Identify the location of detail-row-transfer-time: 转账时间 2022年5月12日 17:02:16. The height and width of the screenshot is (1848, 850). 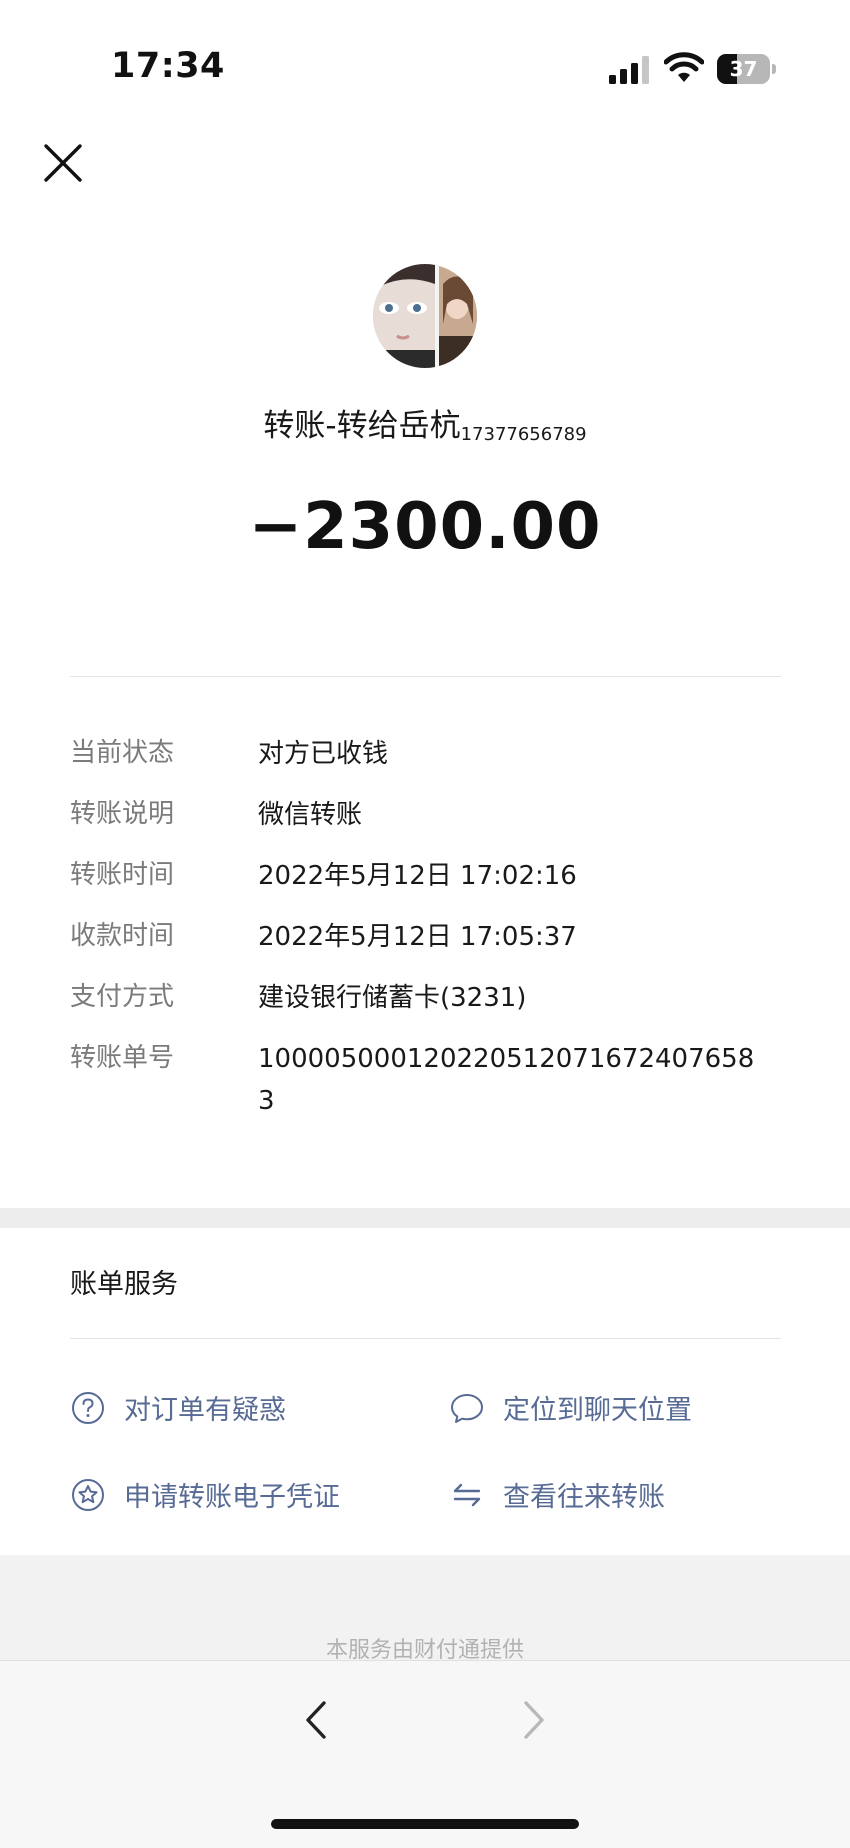
(430, 885).